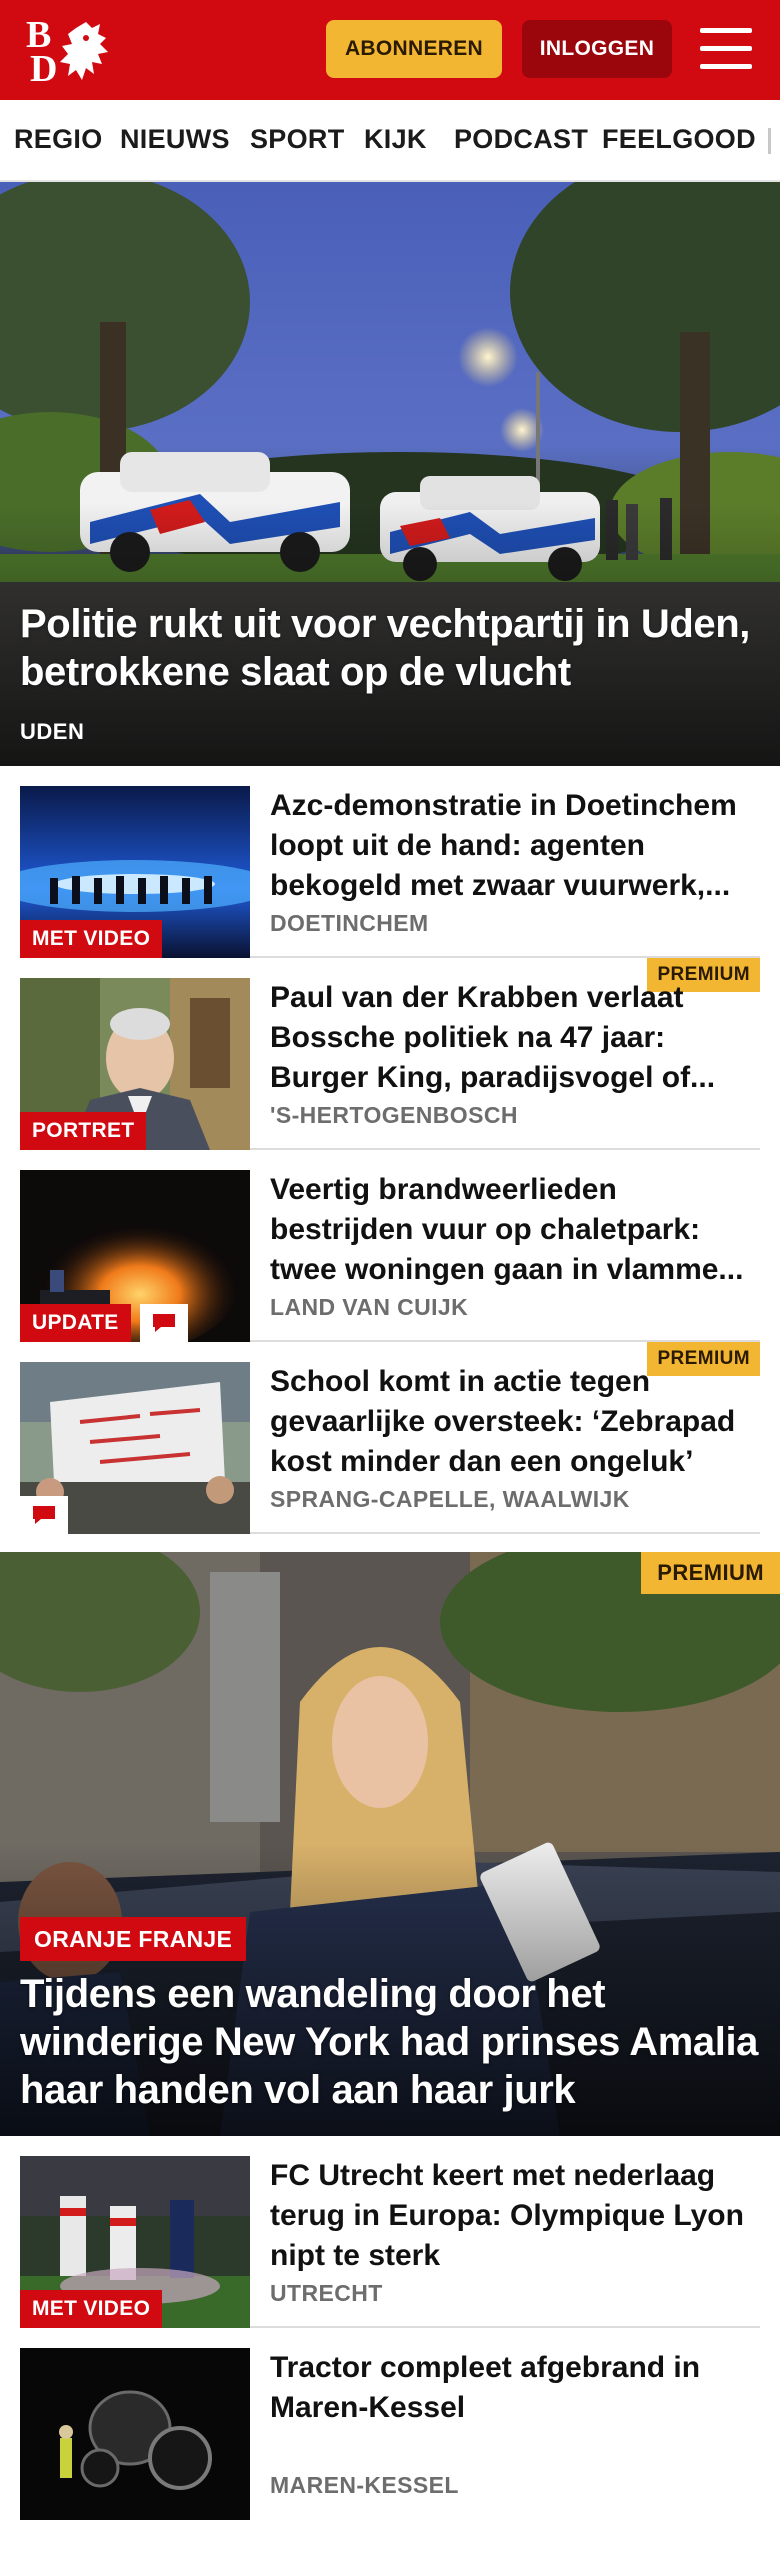  I want to click on nav-item-feelgood: FEELGOOD, so click(679, 139).